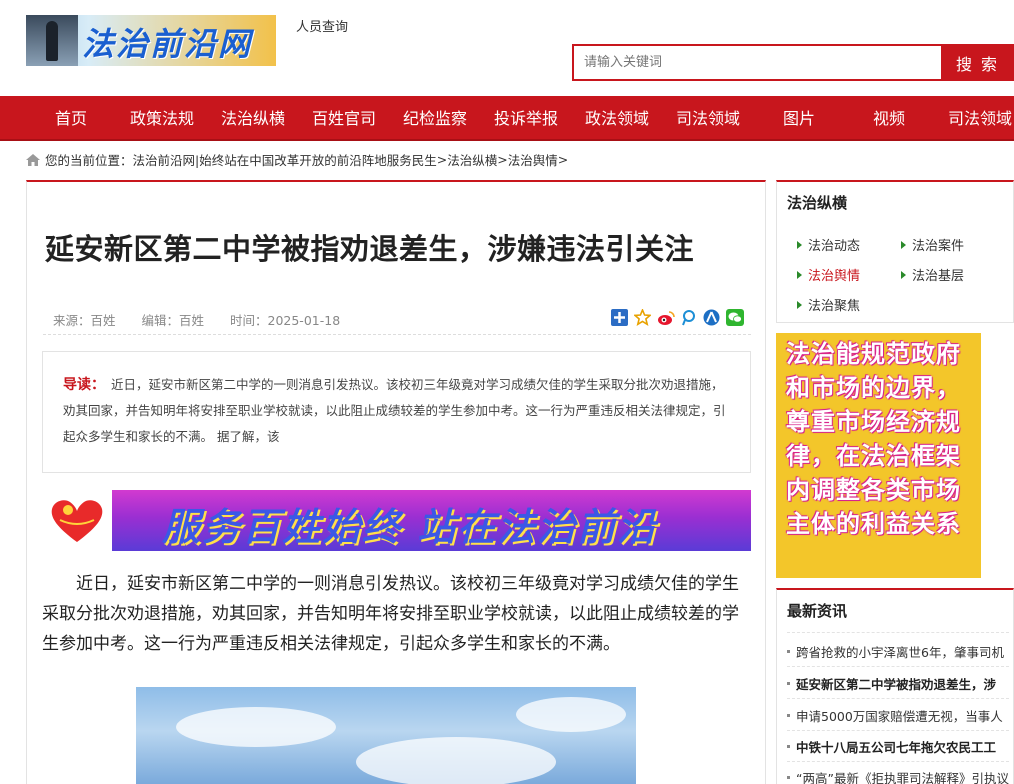  Describe the element at coordinates (472, 159) in the screenshot. I see `breadcrumb-level1: 法治纵横` at that location.